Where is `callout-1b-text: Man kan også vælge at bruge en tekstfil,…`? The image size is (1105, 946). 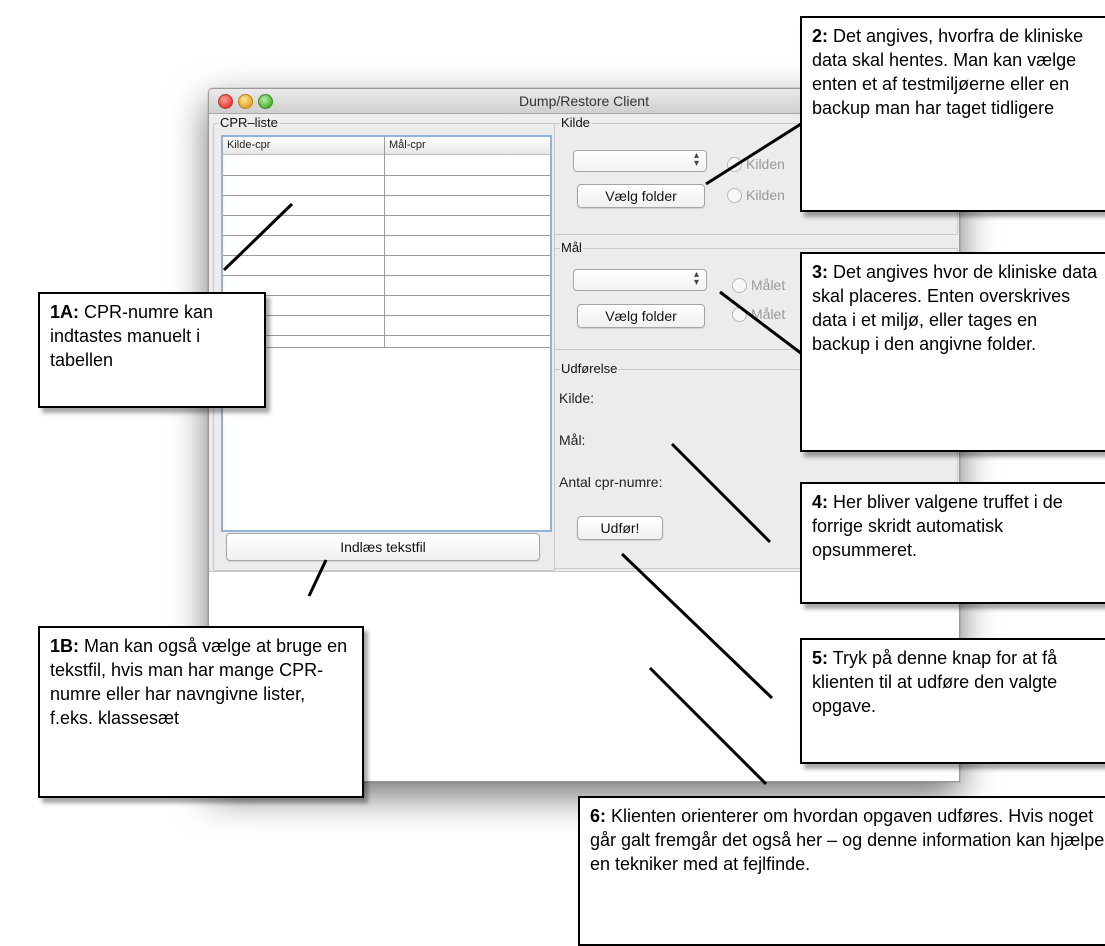 callout-1b-text: Man kan også vælge at bruge en tekstfil,… is located at coordinates (199, 682).